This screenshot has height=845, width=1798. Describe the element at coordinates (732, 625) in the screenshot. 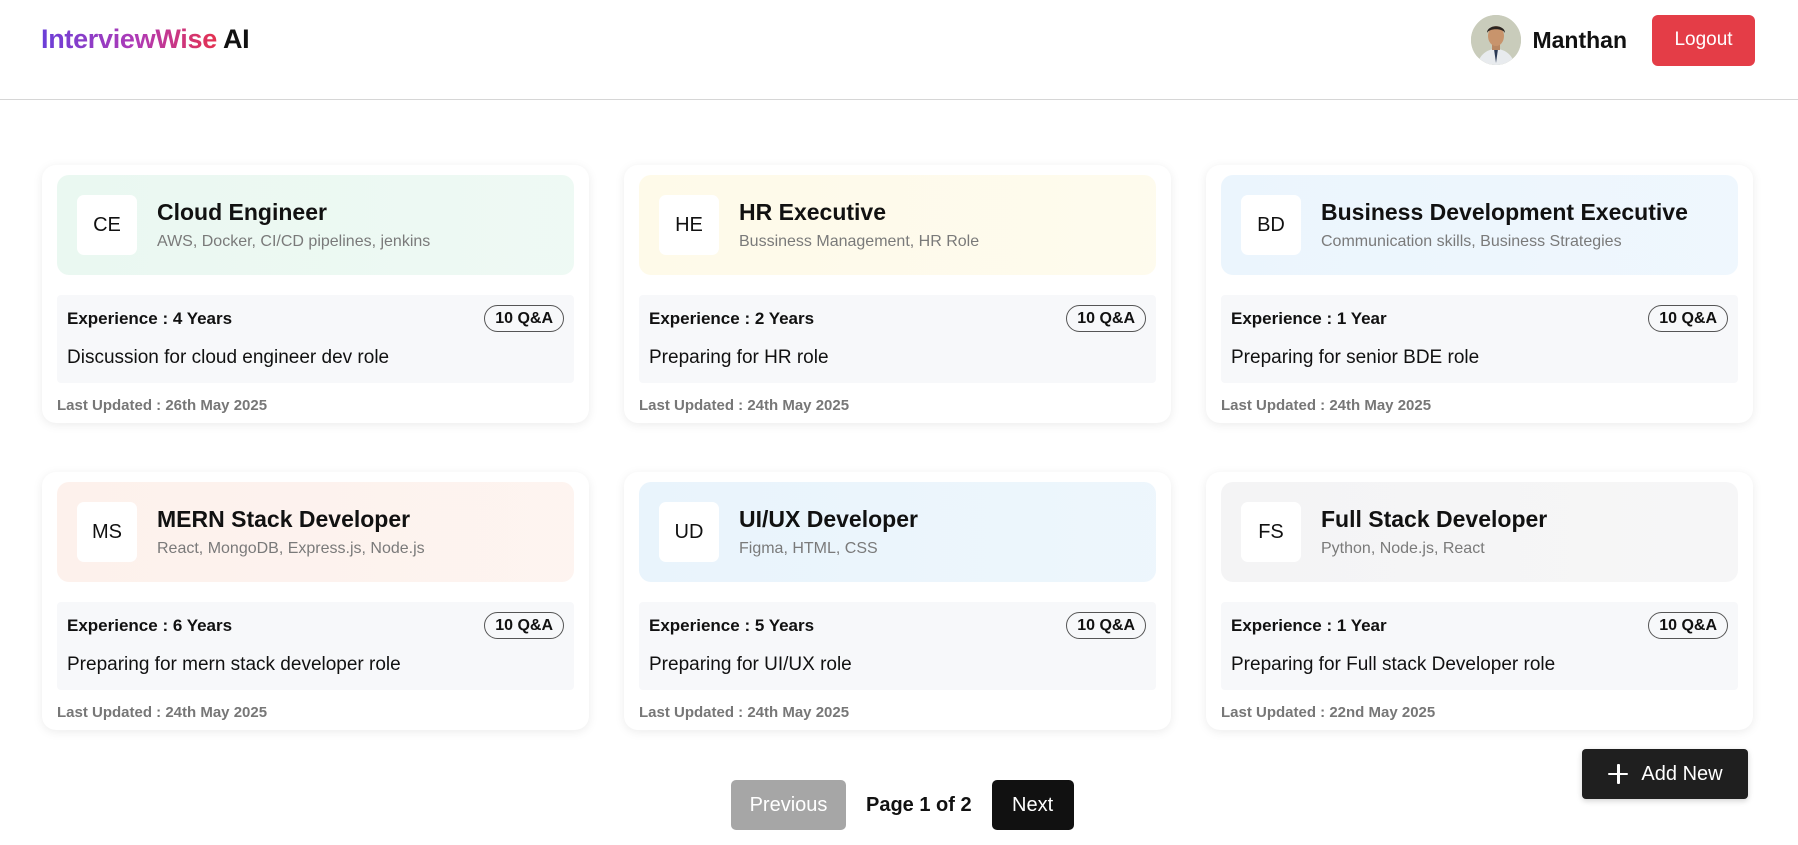

I see `experience-label: Experience : 5 Years` at that location.